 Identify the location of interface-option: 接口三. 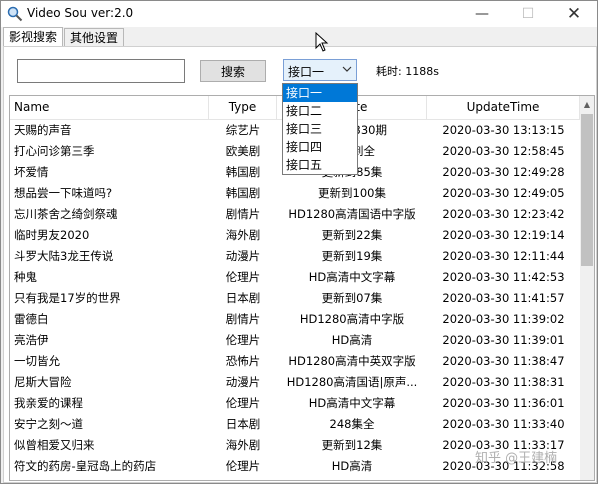
(320, 129).